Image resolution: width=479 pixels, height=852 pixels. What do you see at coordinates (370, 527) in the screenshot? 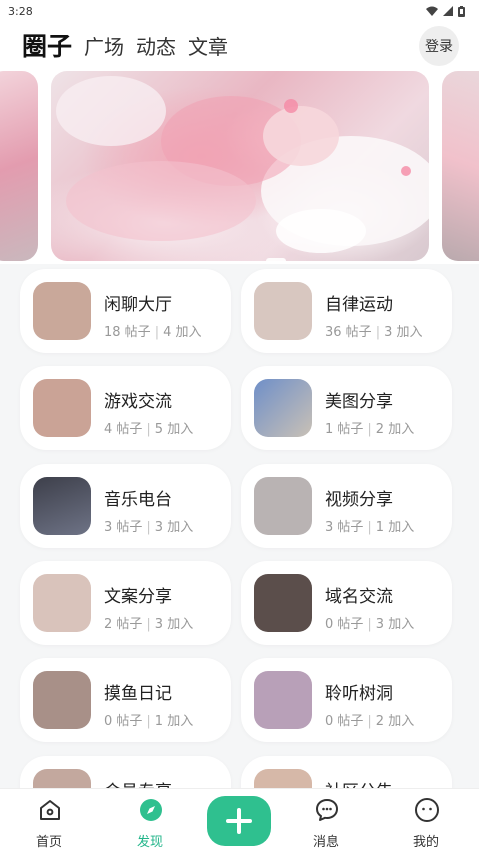
I see `circle-stats: 3 帖子 | 1 加入` at bounding box center [370, 527].